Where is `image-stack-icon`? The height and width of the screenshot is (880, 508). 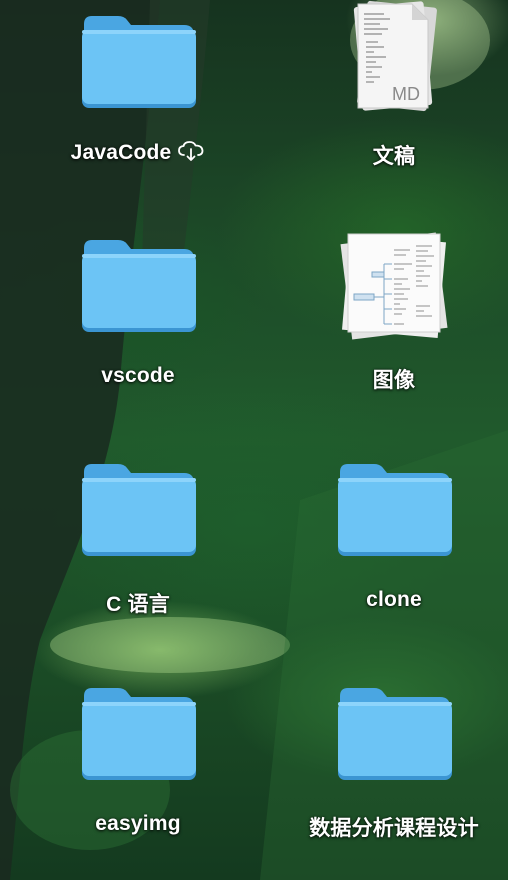
image-stack-icon is located at coordinates (394, 285).